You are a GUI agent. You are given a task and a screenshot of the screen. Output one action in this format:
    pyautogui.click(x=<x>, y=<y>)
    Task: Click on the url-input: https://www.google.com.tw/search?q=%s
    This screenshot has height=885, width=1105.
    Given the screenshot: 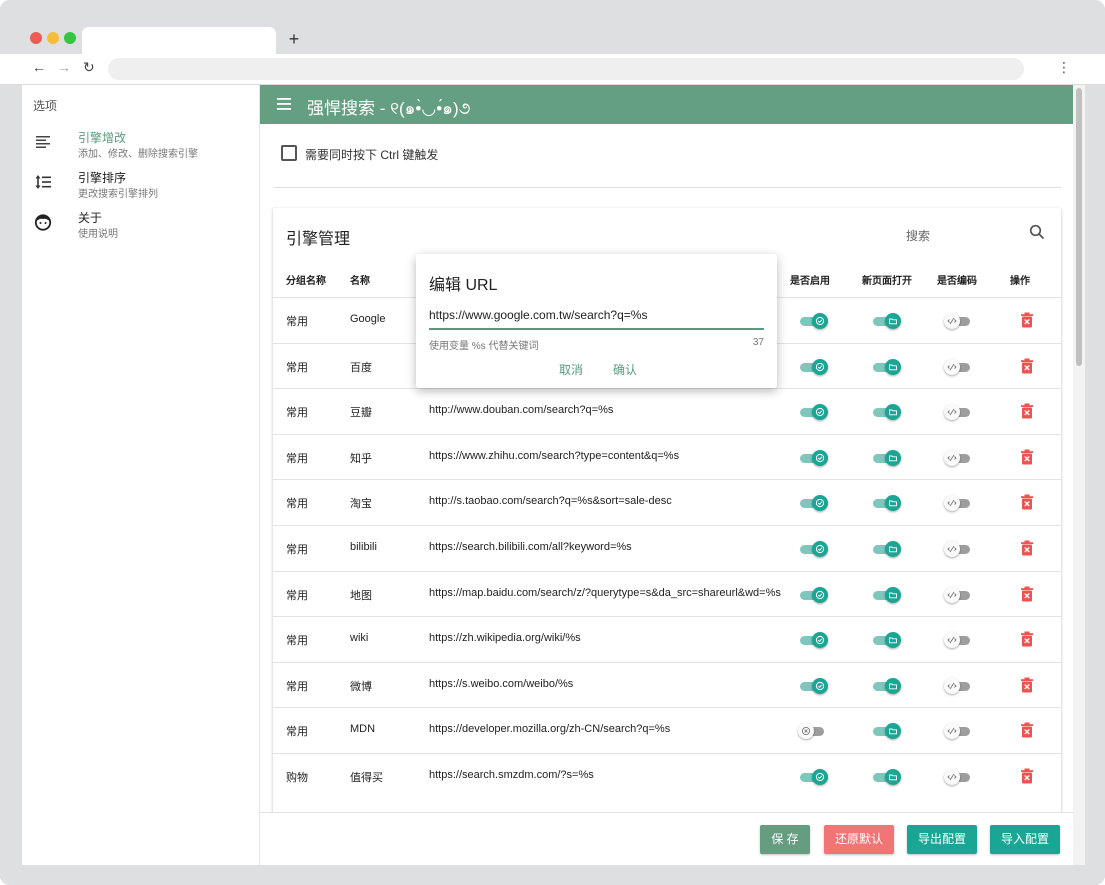 What is the action you would take?
    pyautogui.click(x=596, y=315)
    